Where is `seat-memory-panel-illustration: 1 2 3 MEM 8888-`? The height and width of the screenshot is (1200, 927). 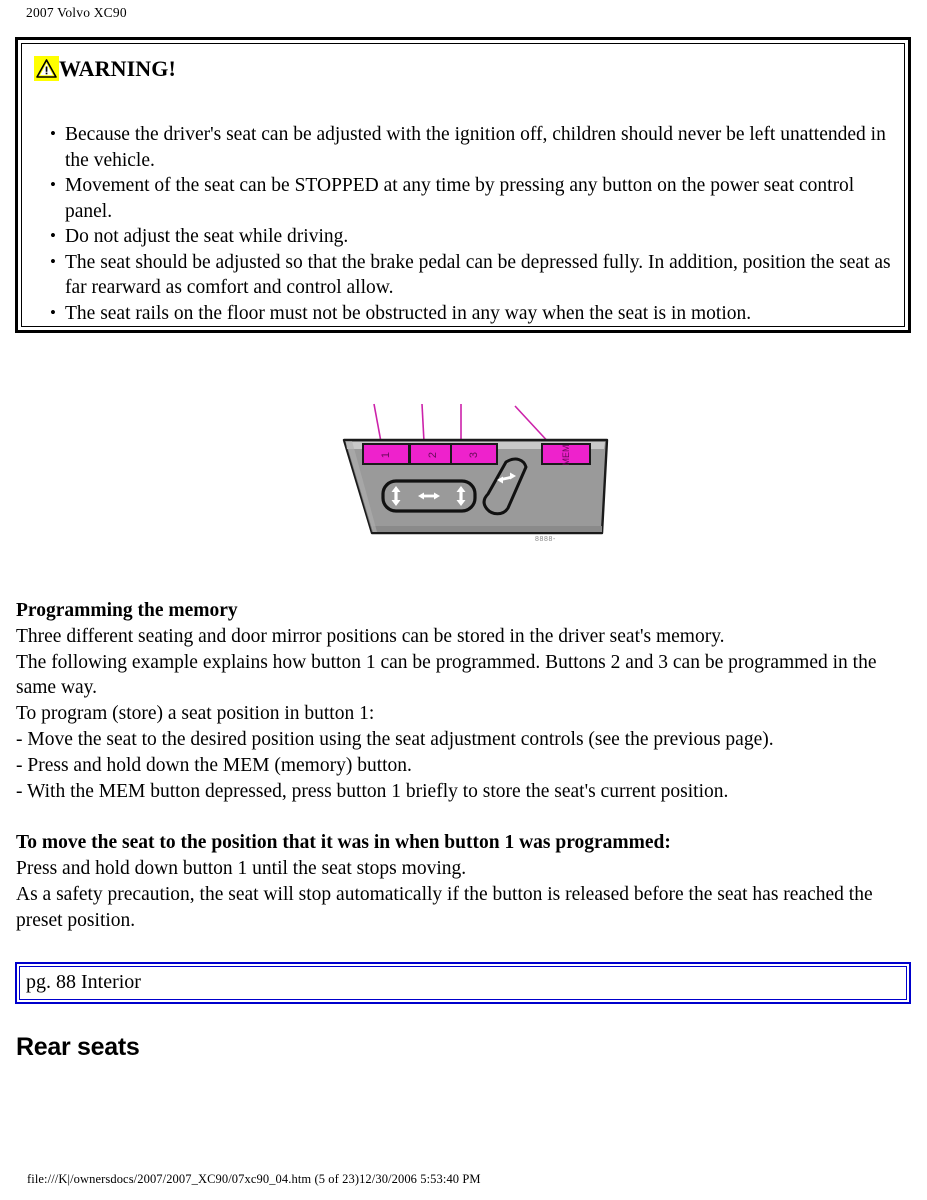 seat-memory-panel-illustration: 1 2 3 MEM 8888- is located at coordinates (475, 465).